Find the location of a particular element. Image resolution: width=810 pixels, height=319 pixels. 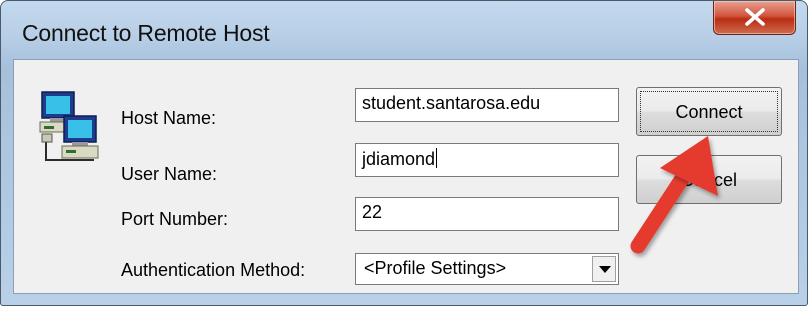

cancel-button: Cancel is located at coordinates (709, 179).